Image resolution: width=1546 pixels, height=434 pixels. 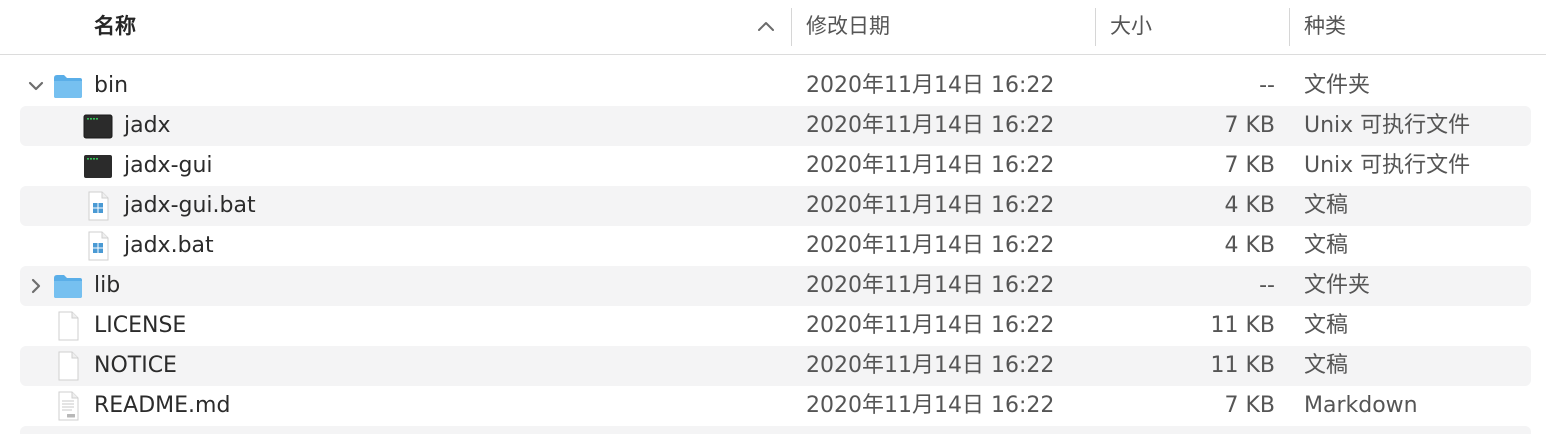 What do you see at coordinates (135, 365) in the screenshot?
I see `file-name: NOTICE` at bounding box center [135, 365].